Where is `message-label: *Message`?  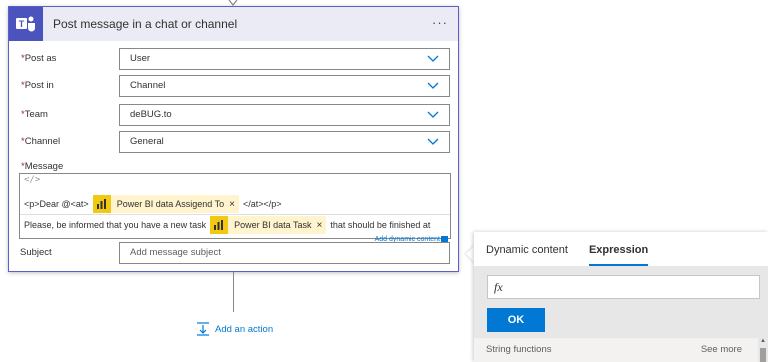 message-label: *Message is located at coordinates (42, 166).